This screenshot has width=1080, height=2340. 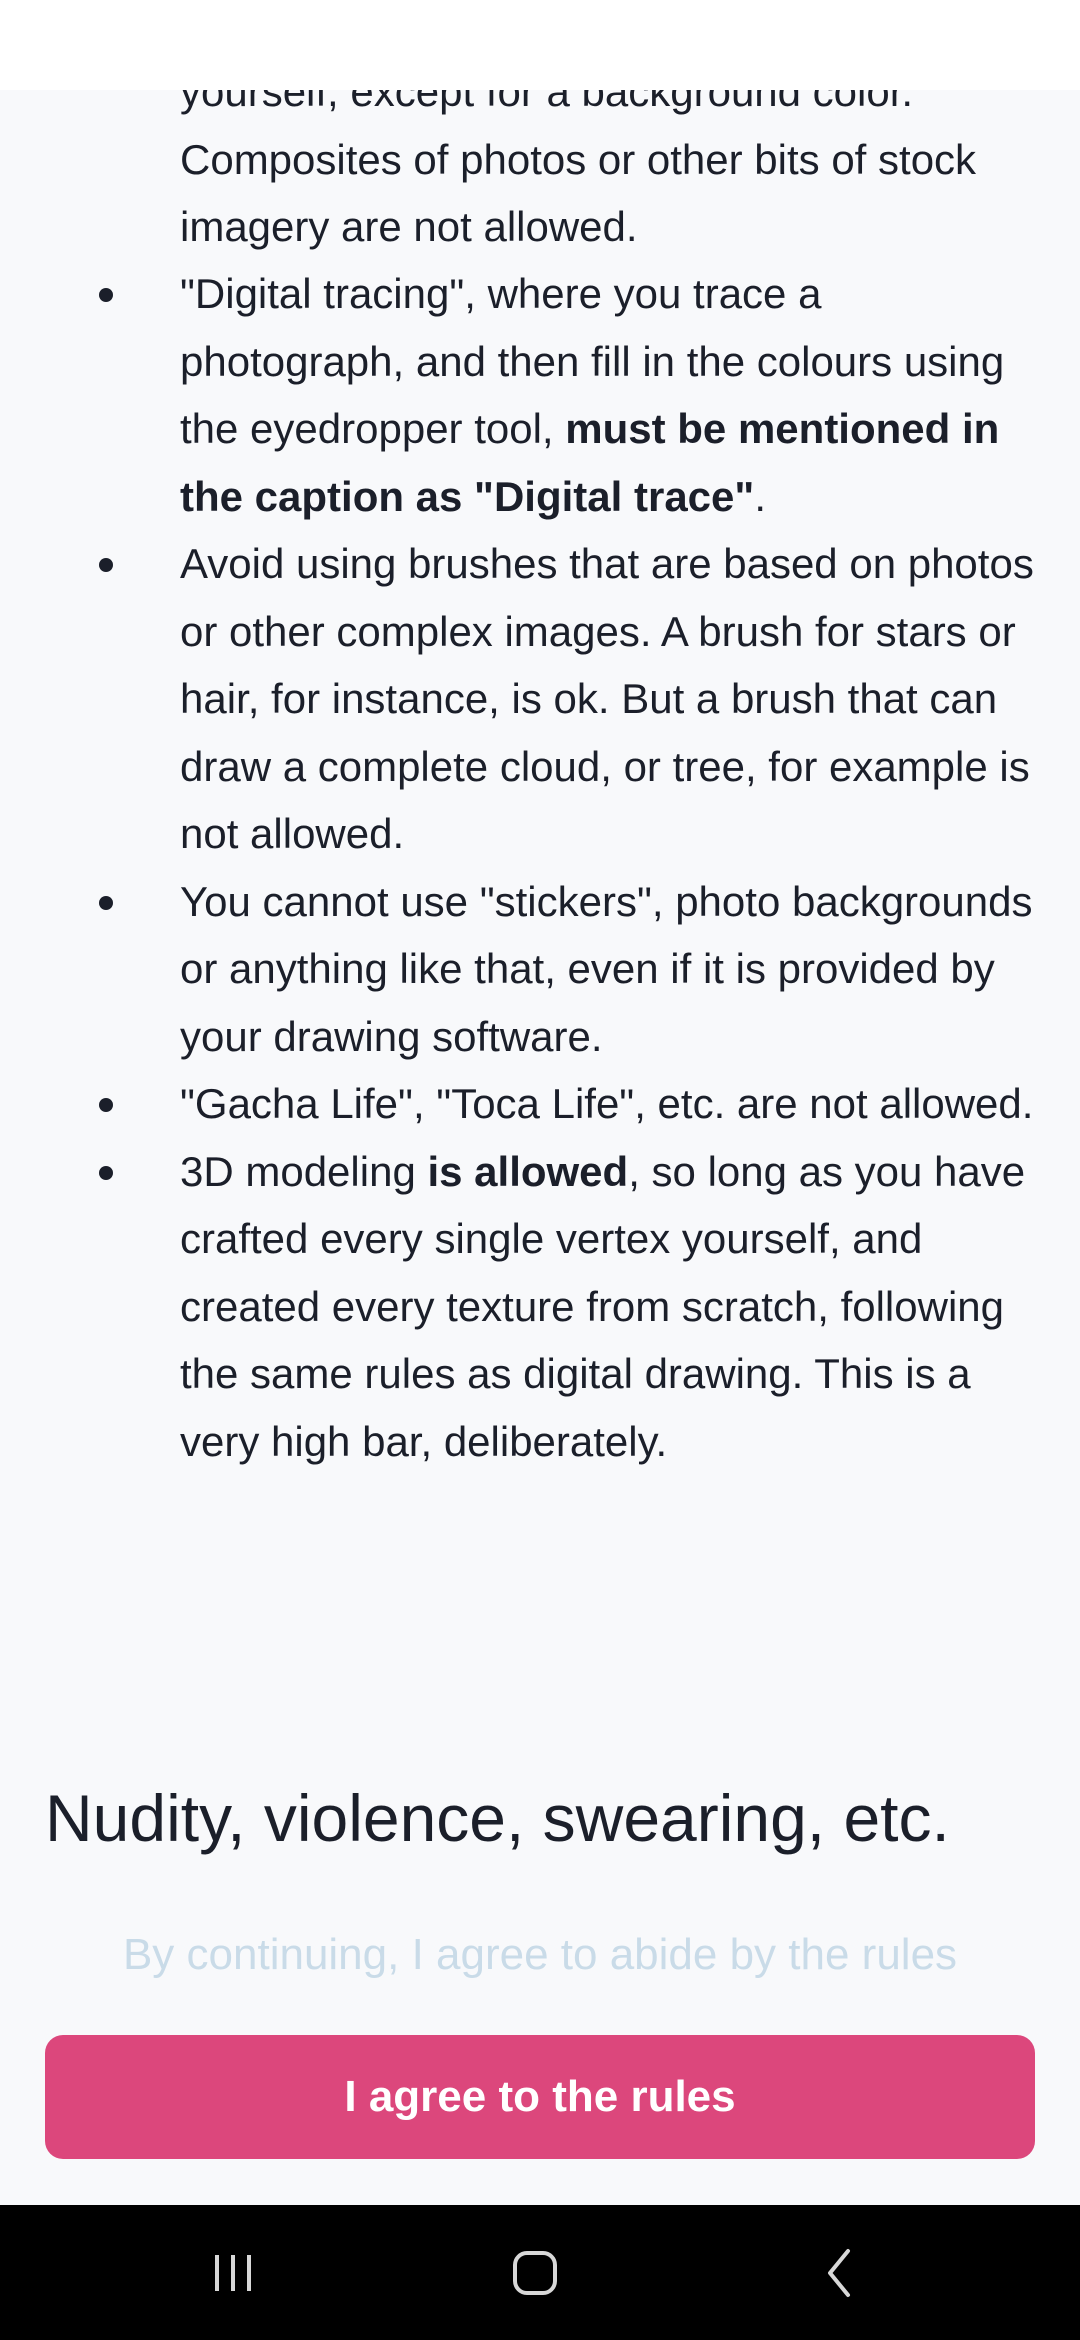 I want to click on home-icon, so click(x=535, y=2272).